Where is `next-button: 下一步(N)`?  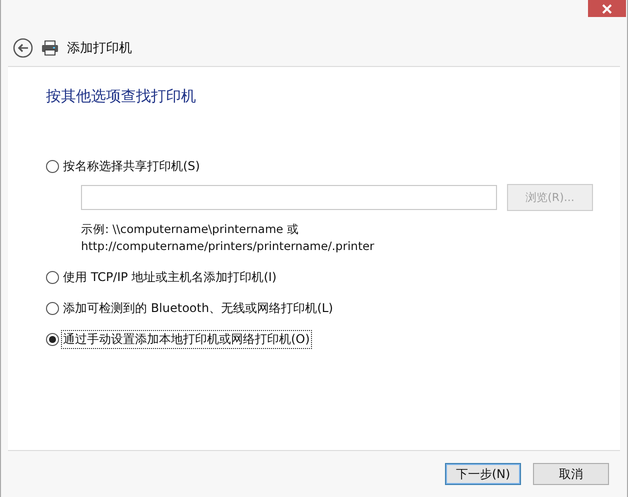
next-button: 下一步(N) is located at coordinates (483, 474).